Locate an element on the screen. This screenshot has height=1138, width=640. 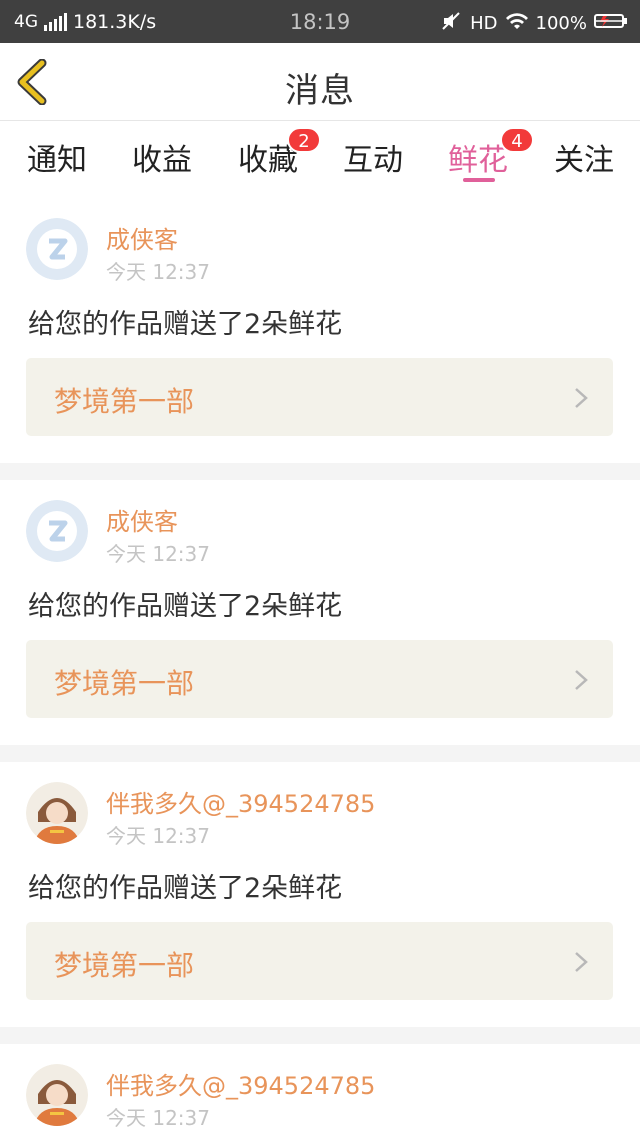
tab-follows: 关注 is located at coordinates (584, 157).